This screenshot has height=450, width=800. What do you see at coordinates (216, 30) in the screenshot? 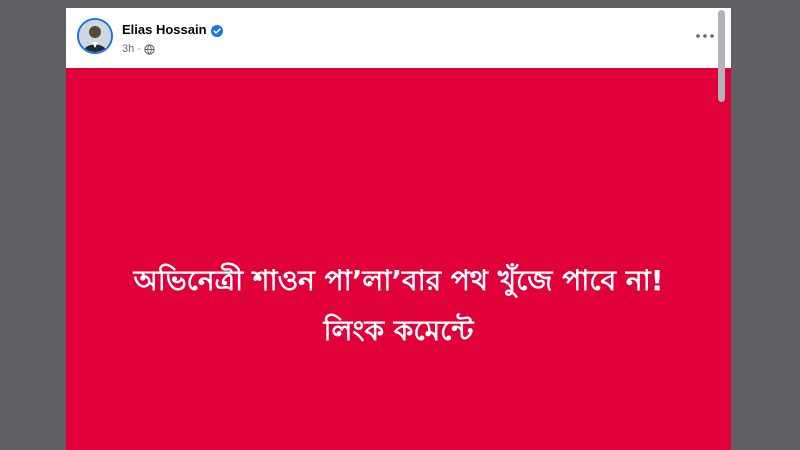
I see `verified-badge-icon` at bounding box center [216, 30].